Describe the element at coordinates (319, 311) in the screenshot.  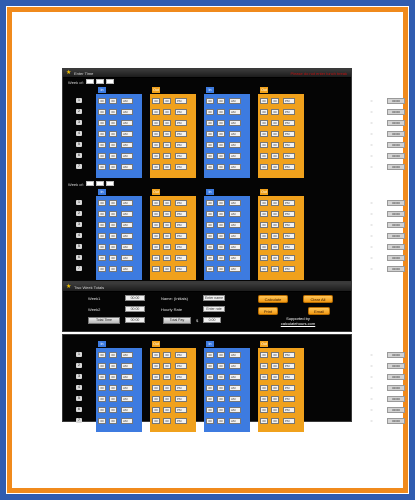
I see `email-button: Email` at that location.